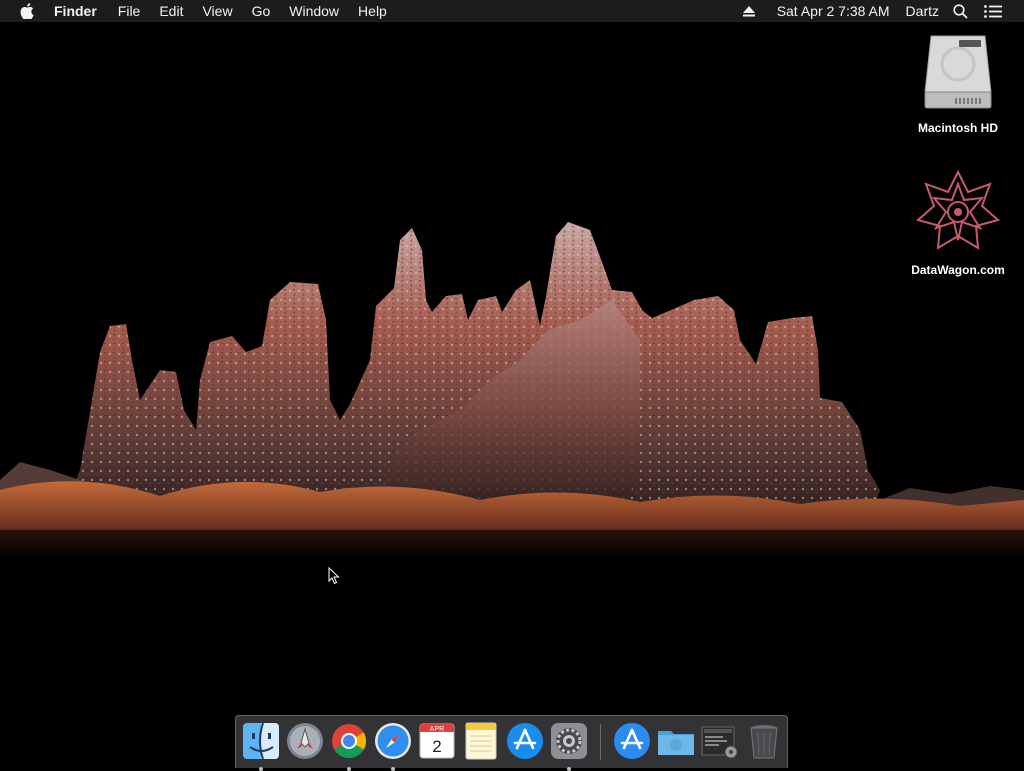 This screenshot has height=771, width=1024. I want to click on apple-icon, so click(27, 11).